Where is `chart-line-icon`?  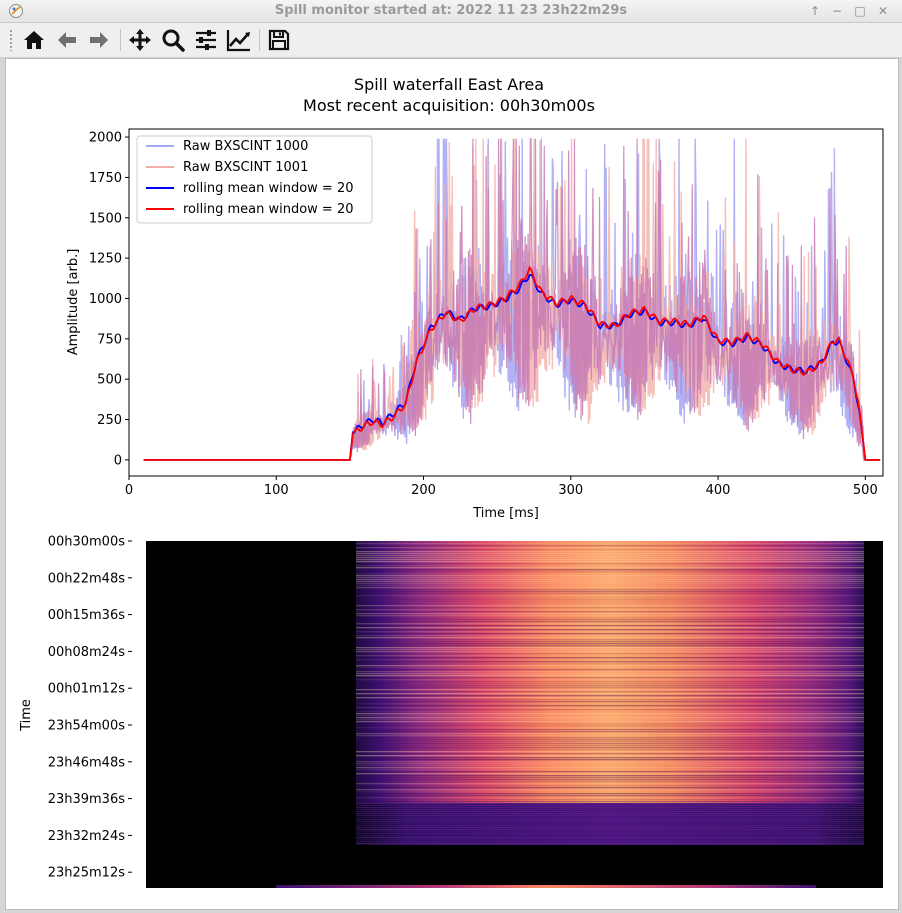
chart-line-icon is located at coordinates (238, 41).